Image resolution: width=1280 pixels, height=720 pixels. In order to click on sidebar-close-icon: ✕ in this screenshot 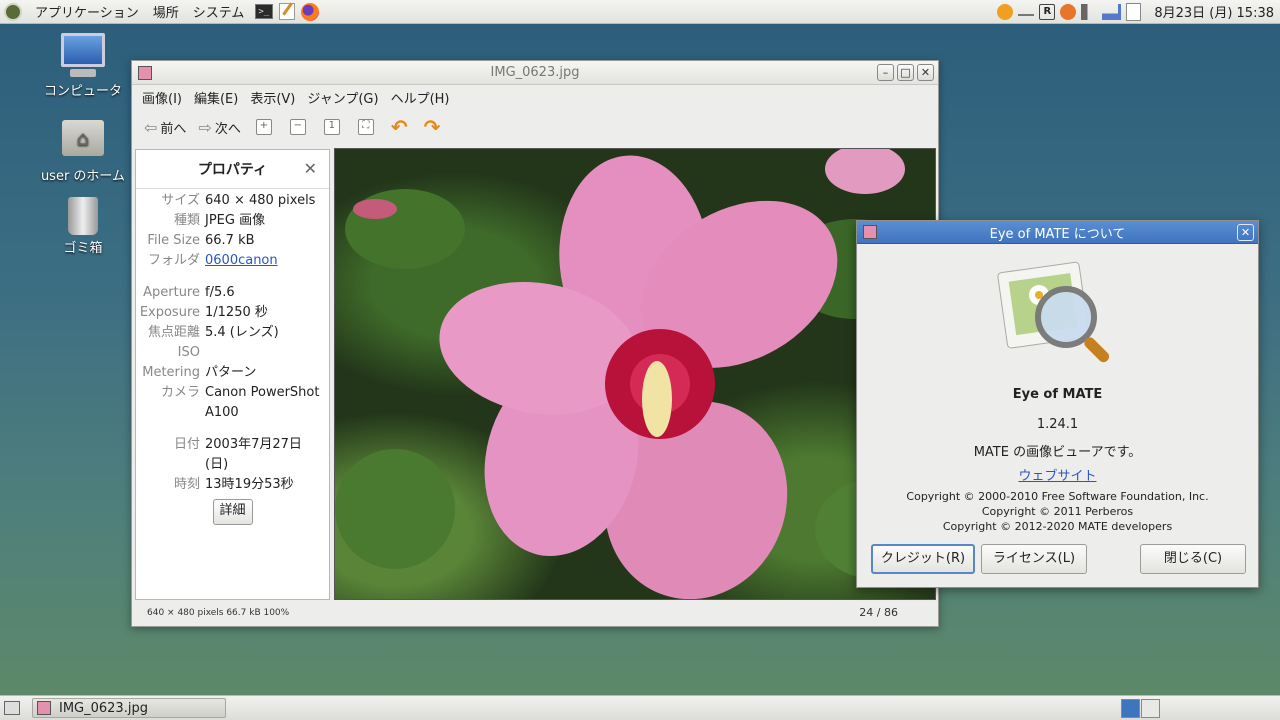, I will do `click(310, 168)`.